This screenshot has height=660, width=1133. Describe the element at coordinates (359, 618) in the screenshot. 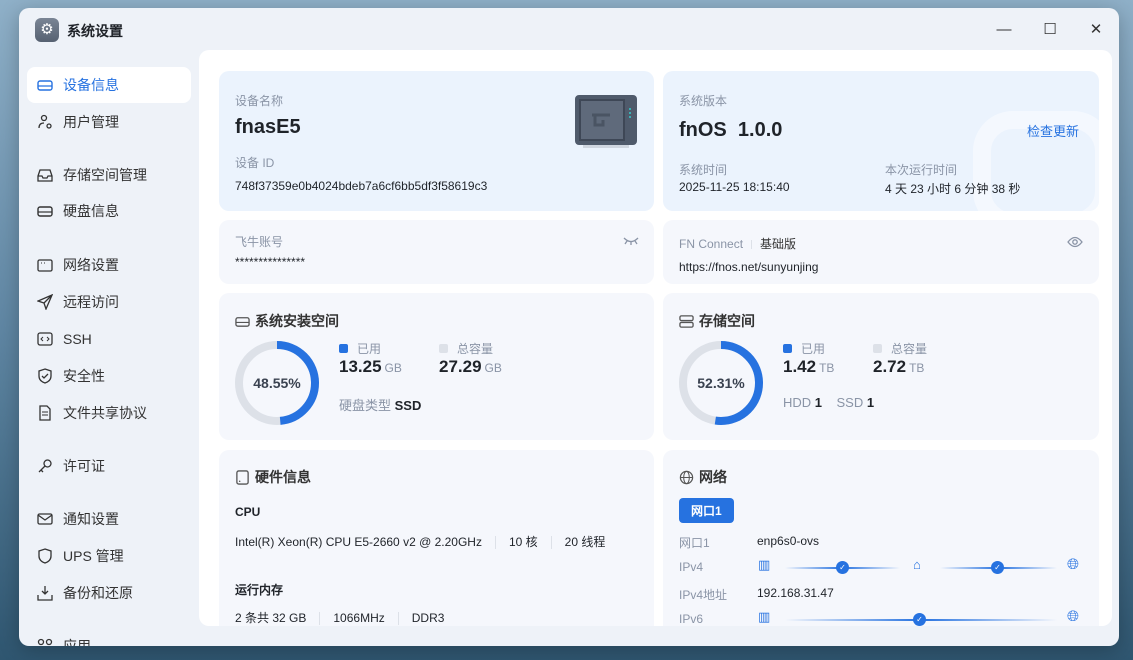

I see `memory-frequency: 1066MHz` at that location.